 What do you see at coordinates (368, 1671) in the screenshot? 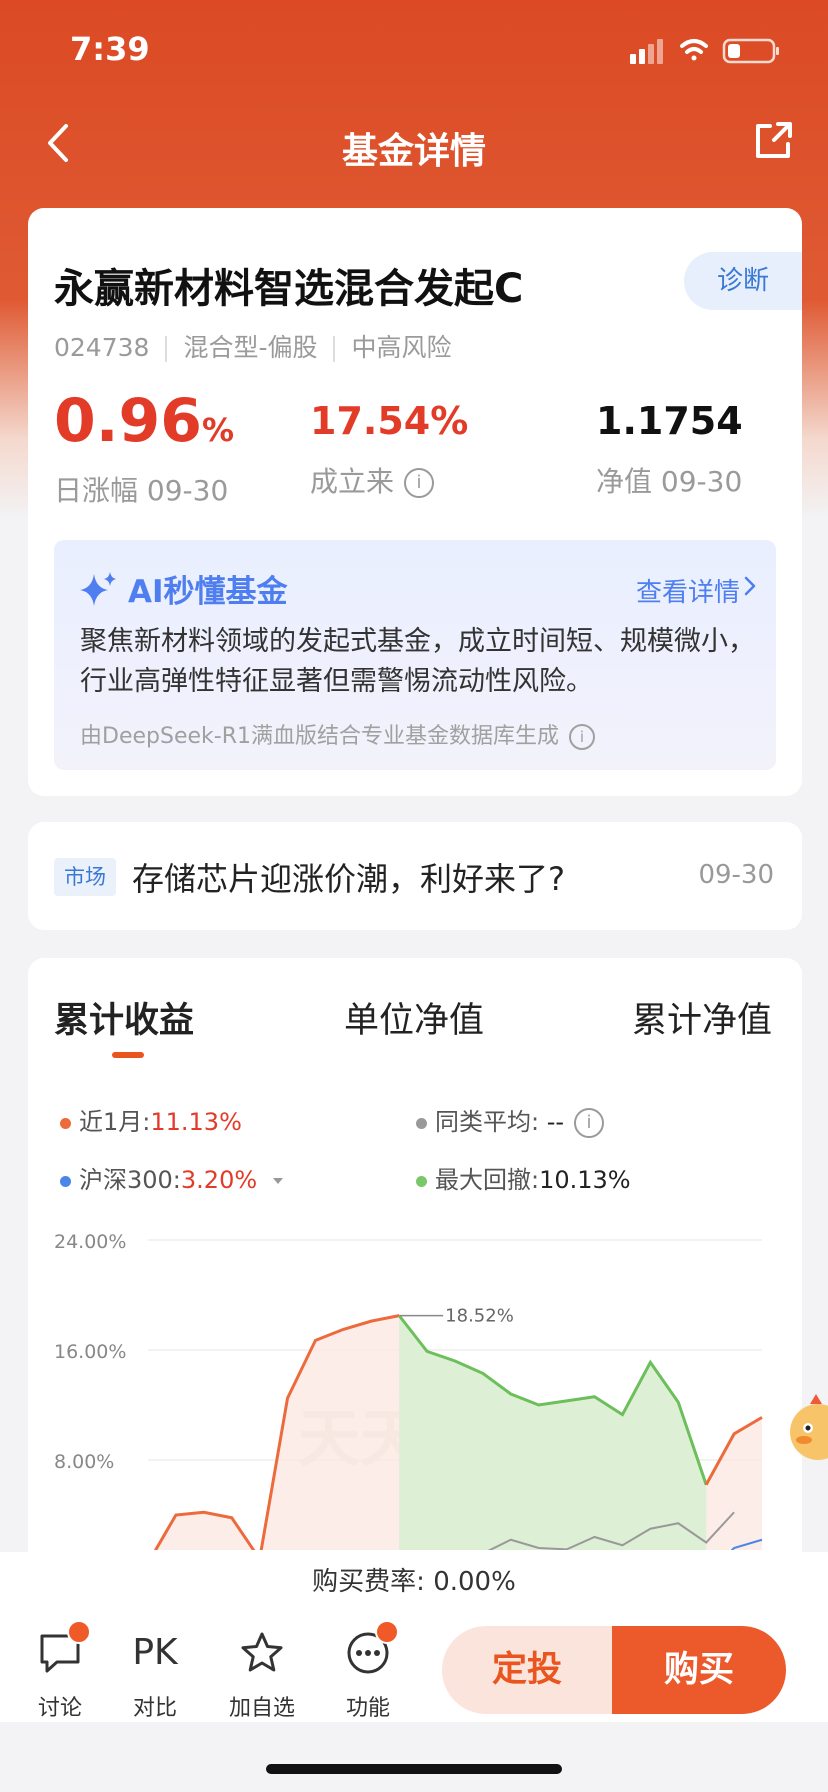
I see `functions-button: 功能` at bounding box center [368, 1671].